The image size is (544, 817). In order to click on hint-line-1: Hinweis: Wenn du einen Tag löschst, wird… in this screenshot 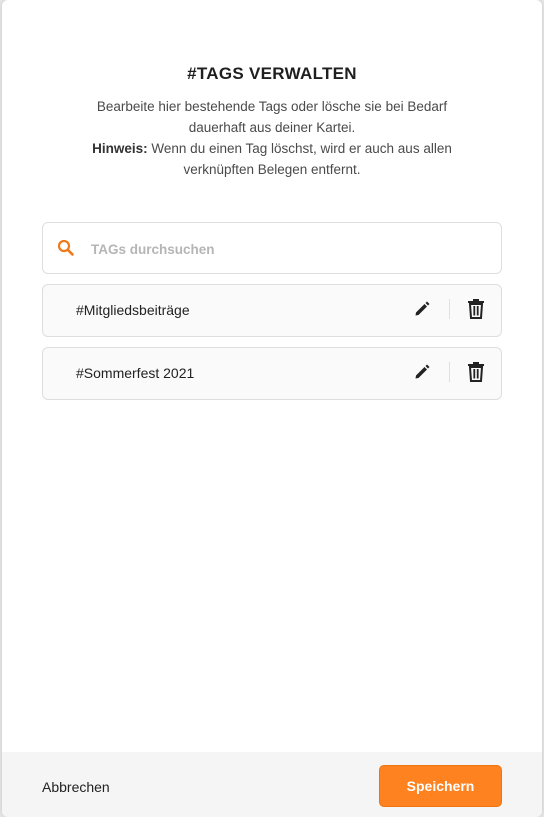, I will do `click(272, 148)`.